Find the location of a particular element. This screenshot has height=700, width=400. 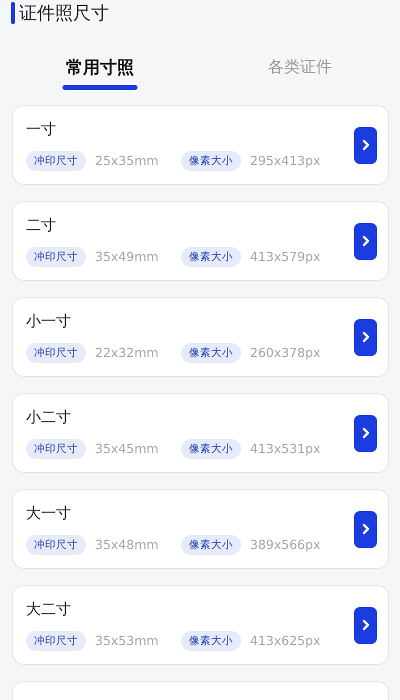

pixel-size-value: 295x413px is located at coordinates (285, 160).